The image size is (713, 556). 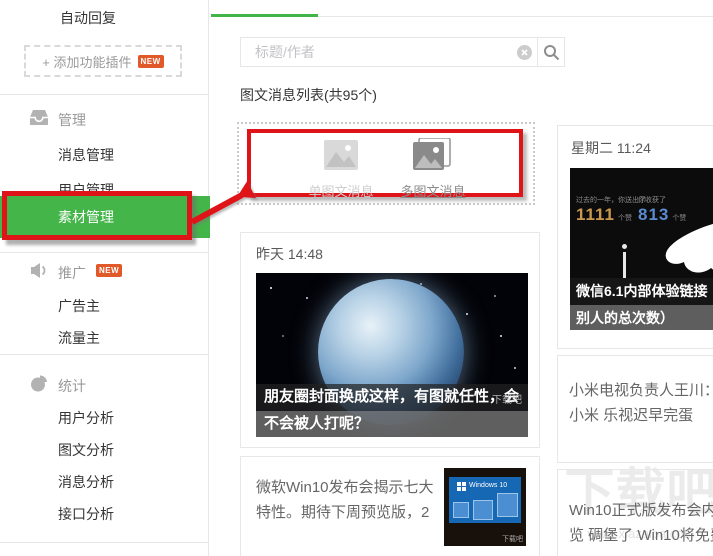 I want to click on article-text-line1: 微软Win10发布会揭示七大, so click(x=345, y=487).